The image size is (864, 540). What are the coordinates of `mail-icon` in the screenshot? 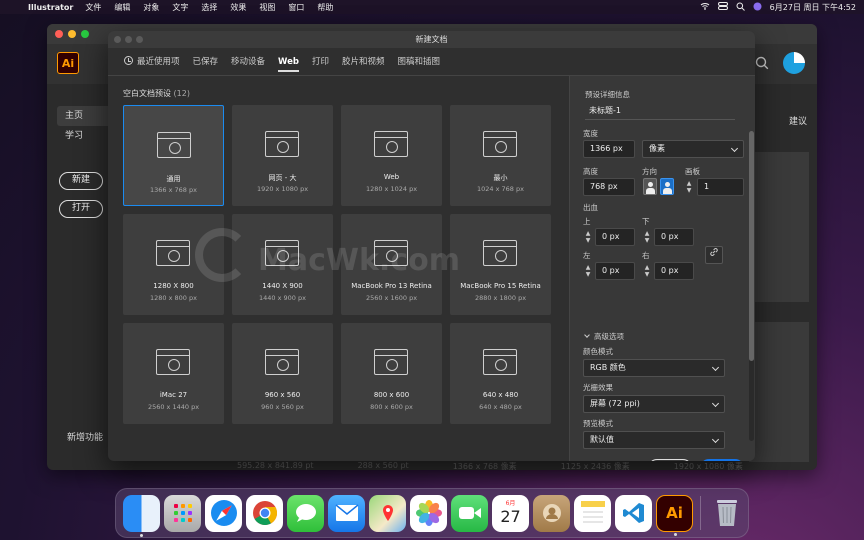 It's located at (346, 513).